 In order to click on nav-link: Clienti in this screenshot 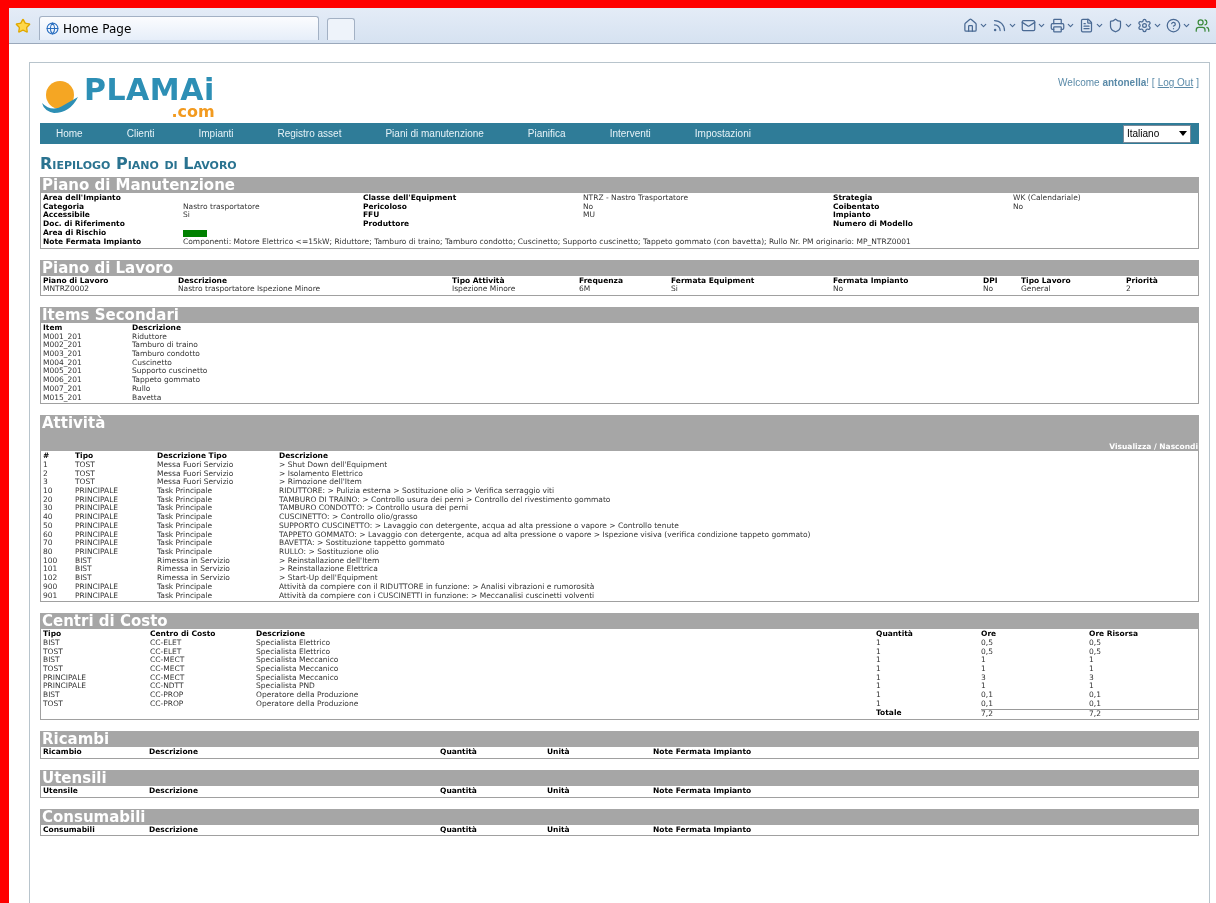, I will do `click(140, 133)`.